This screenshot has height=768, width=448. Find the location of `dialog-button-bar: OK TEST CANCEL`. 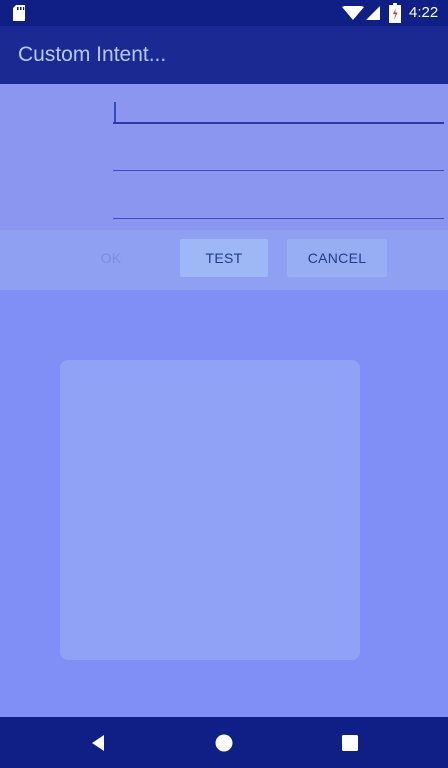

dialog-button-bar: OK TEST CANCEL is located at coordinates (224, 260).